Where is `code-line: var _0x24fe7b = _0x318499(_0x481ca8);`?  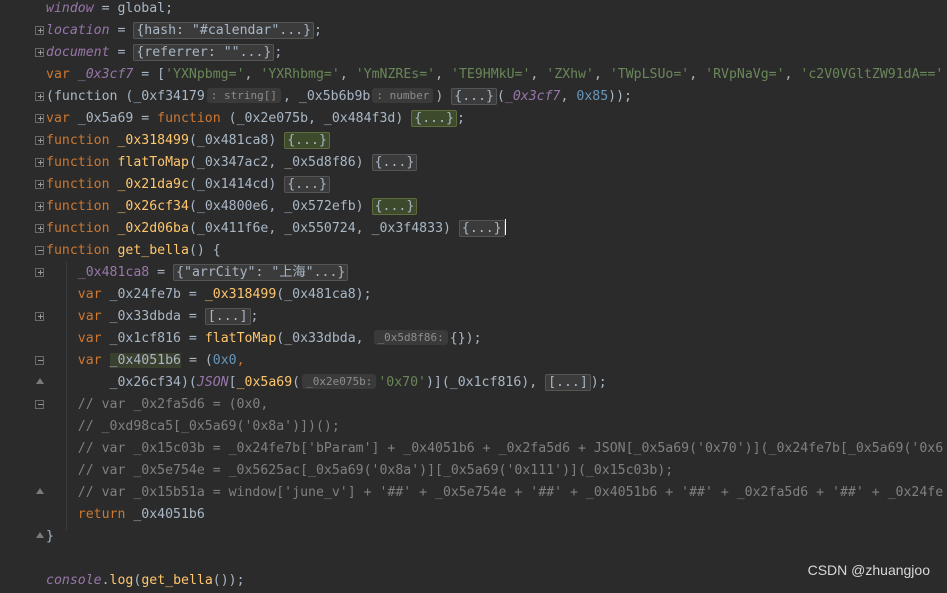 code-line: var _0x24fe7b = _0x318499(_0x481ca8); is located at coordinates (209, 296).